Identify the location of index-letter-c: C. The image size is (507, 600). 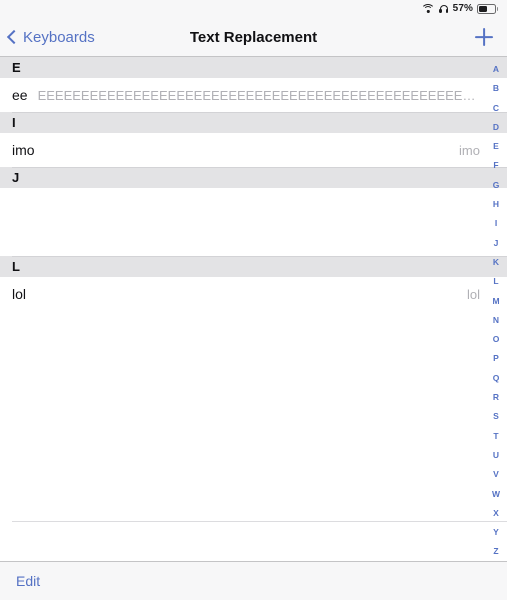
(496, 108).